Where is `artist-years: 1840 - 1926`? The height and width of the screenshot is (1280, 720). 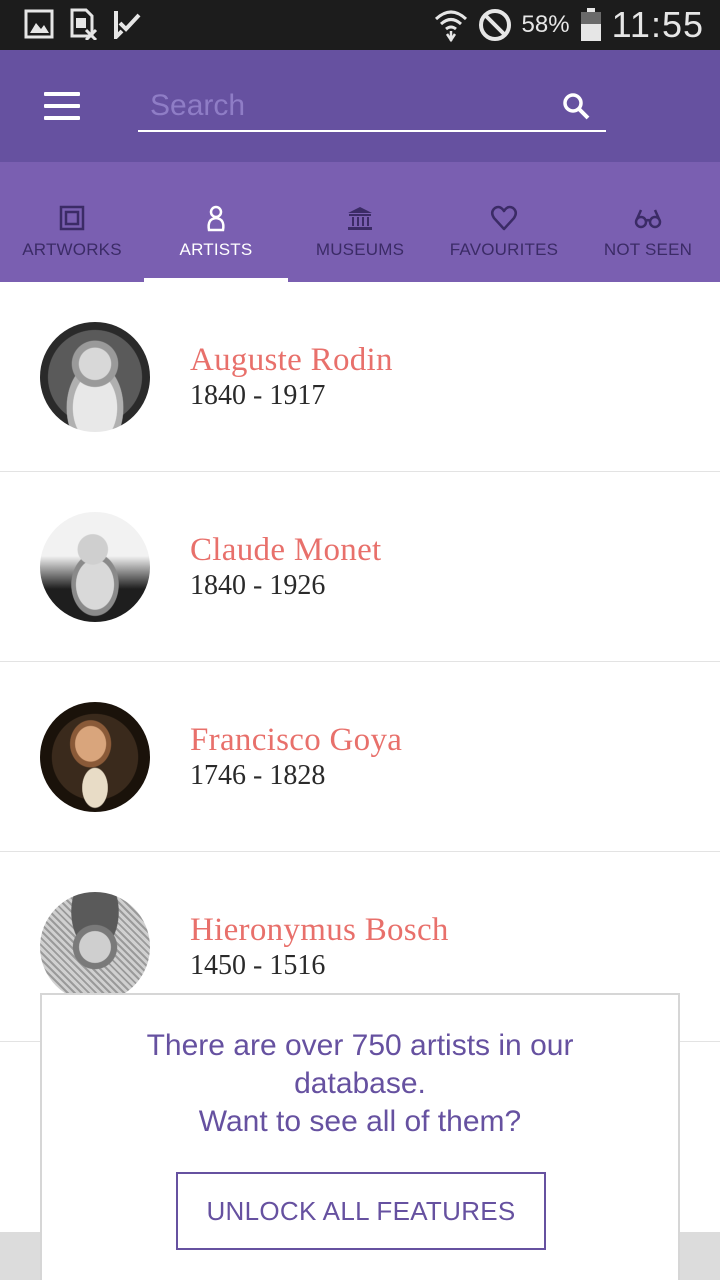 artist-years: 1840 - 1926 is located at coordinates (258, 585).